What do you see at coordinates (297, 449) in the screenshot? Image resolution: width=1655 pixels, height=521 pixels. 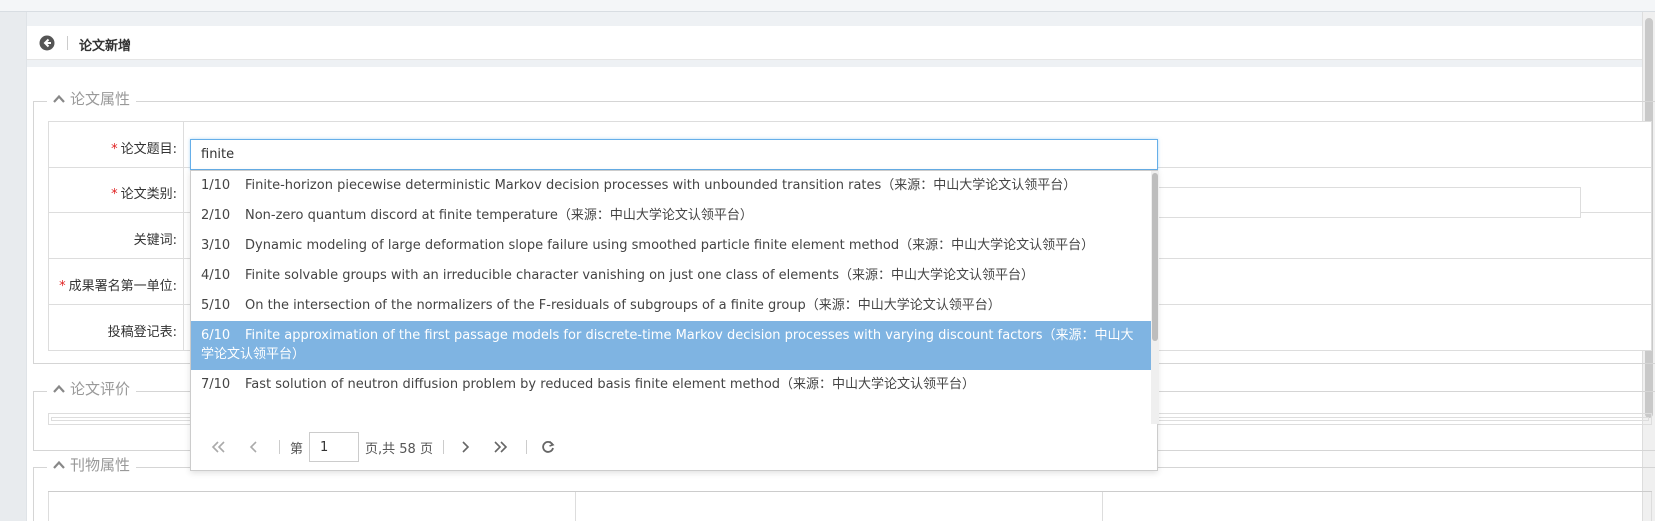 I see `page-prefix: 第` at bounding box center [297, 449].